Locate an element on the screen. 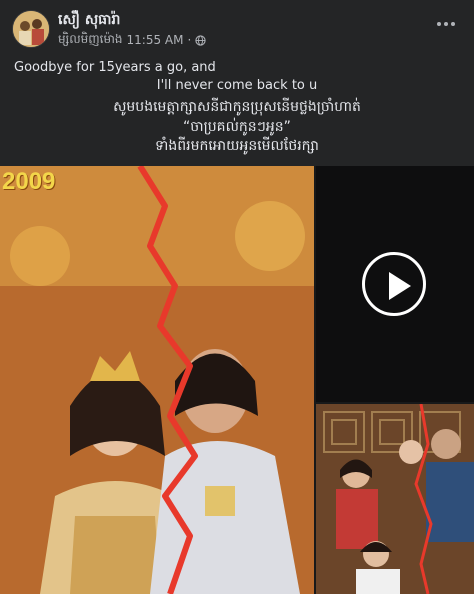  family-photo-illustration is located at coordinates (395, 499).